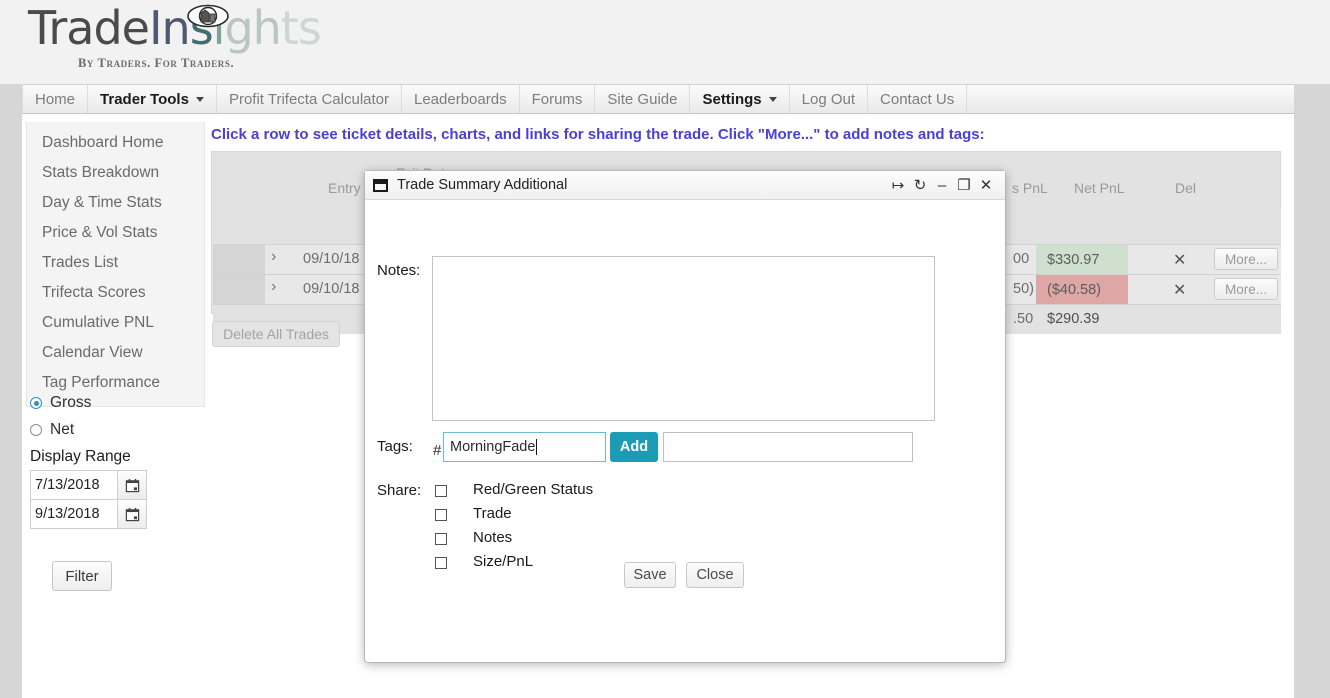 This screenshot has height=698, width=1330. What do you see at coordinates (503, 561) in the screenshot?
I see `share-label-size-pnl: Size/PnL` at bounding box center [503, 561].